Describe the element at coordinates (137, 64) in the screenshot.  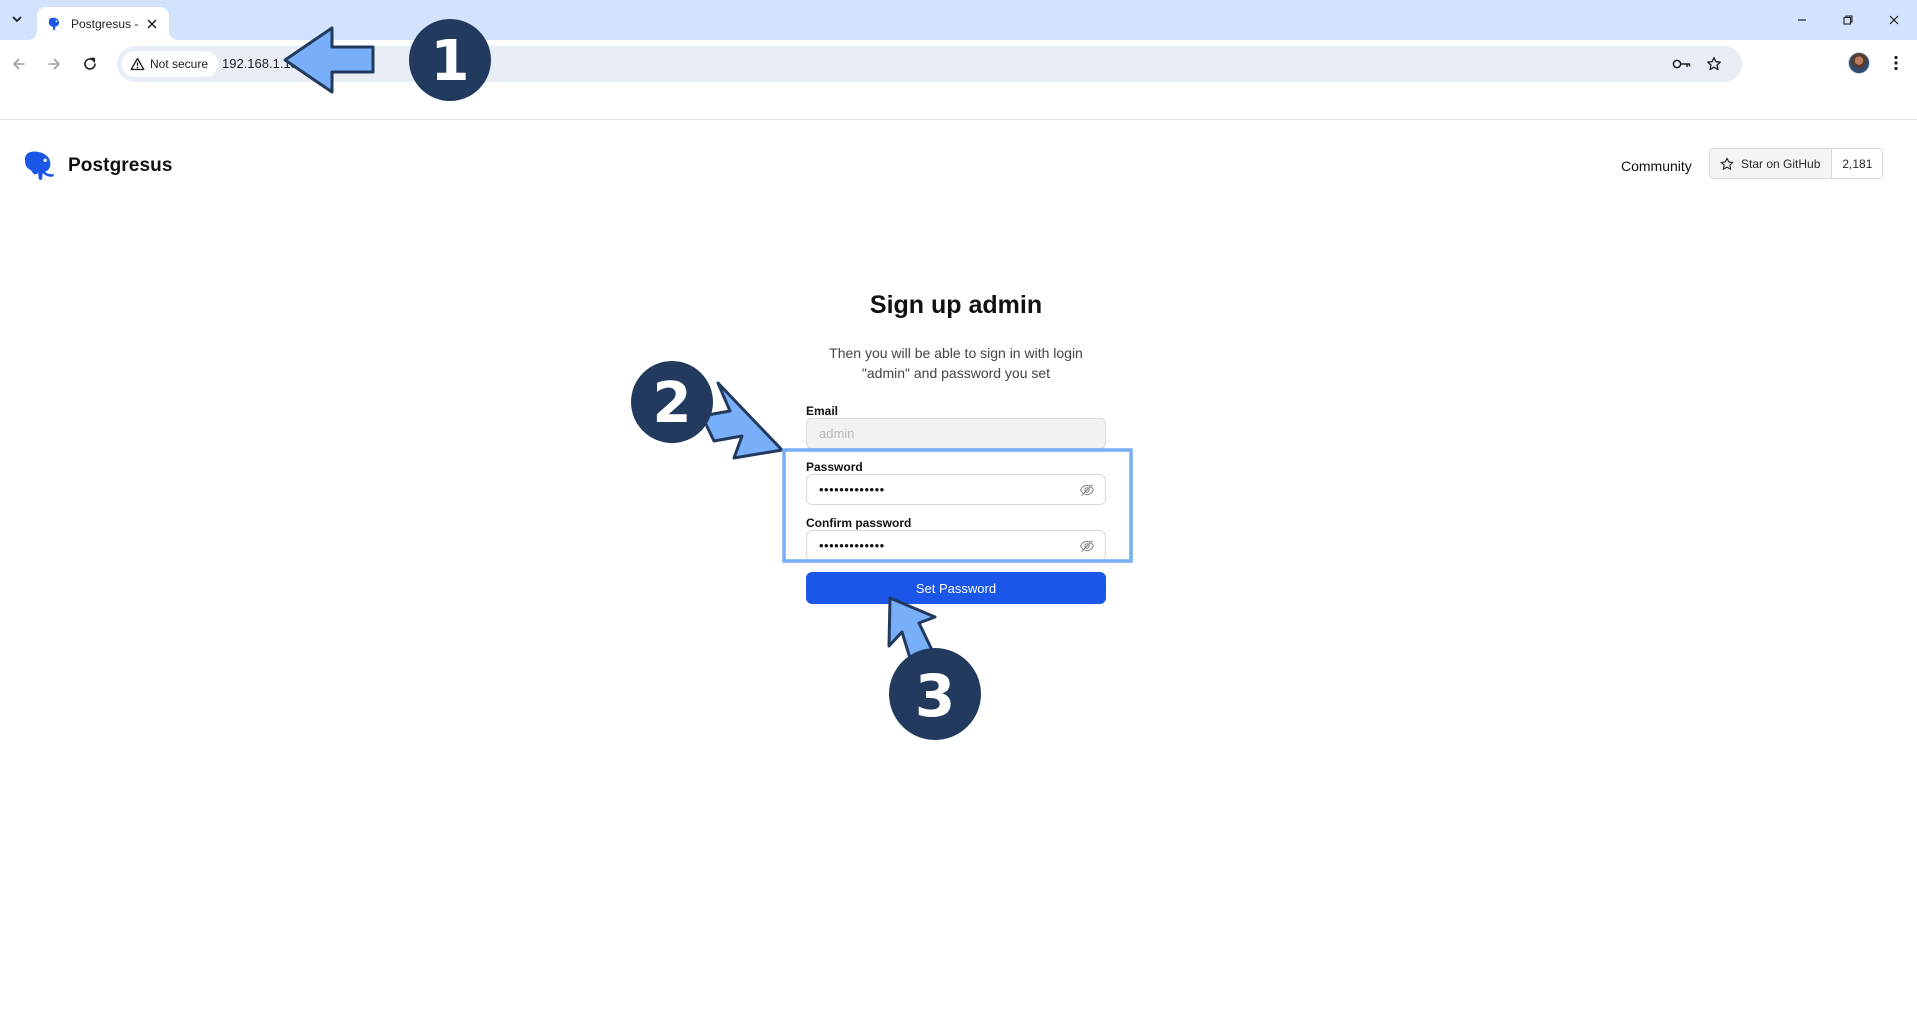
I see `warning-icon` at that location.